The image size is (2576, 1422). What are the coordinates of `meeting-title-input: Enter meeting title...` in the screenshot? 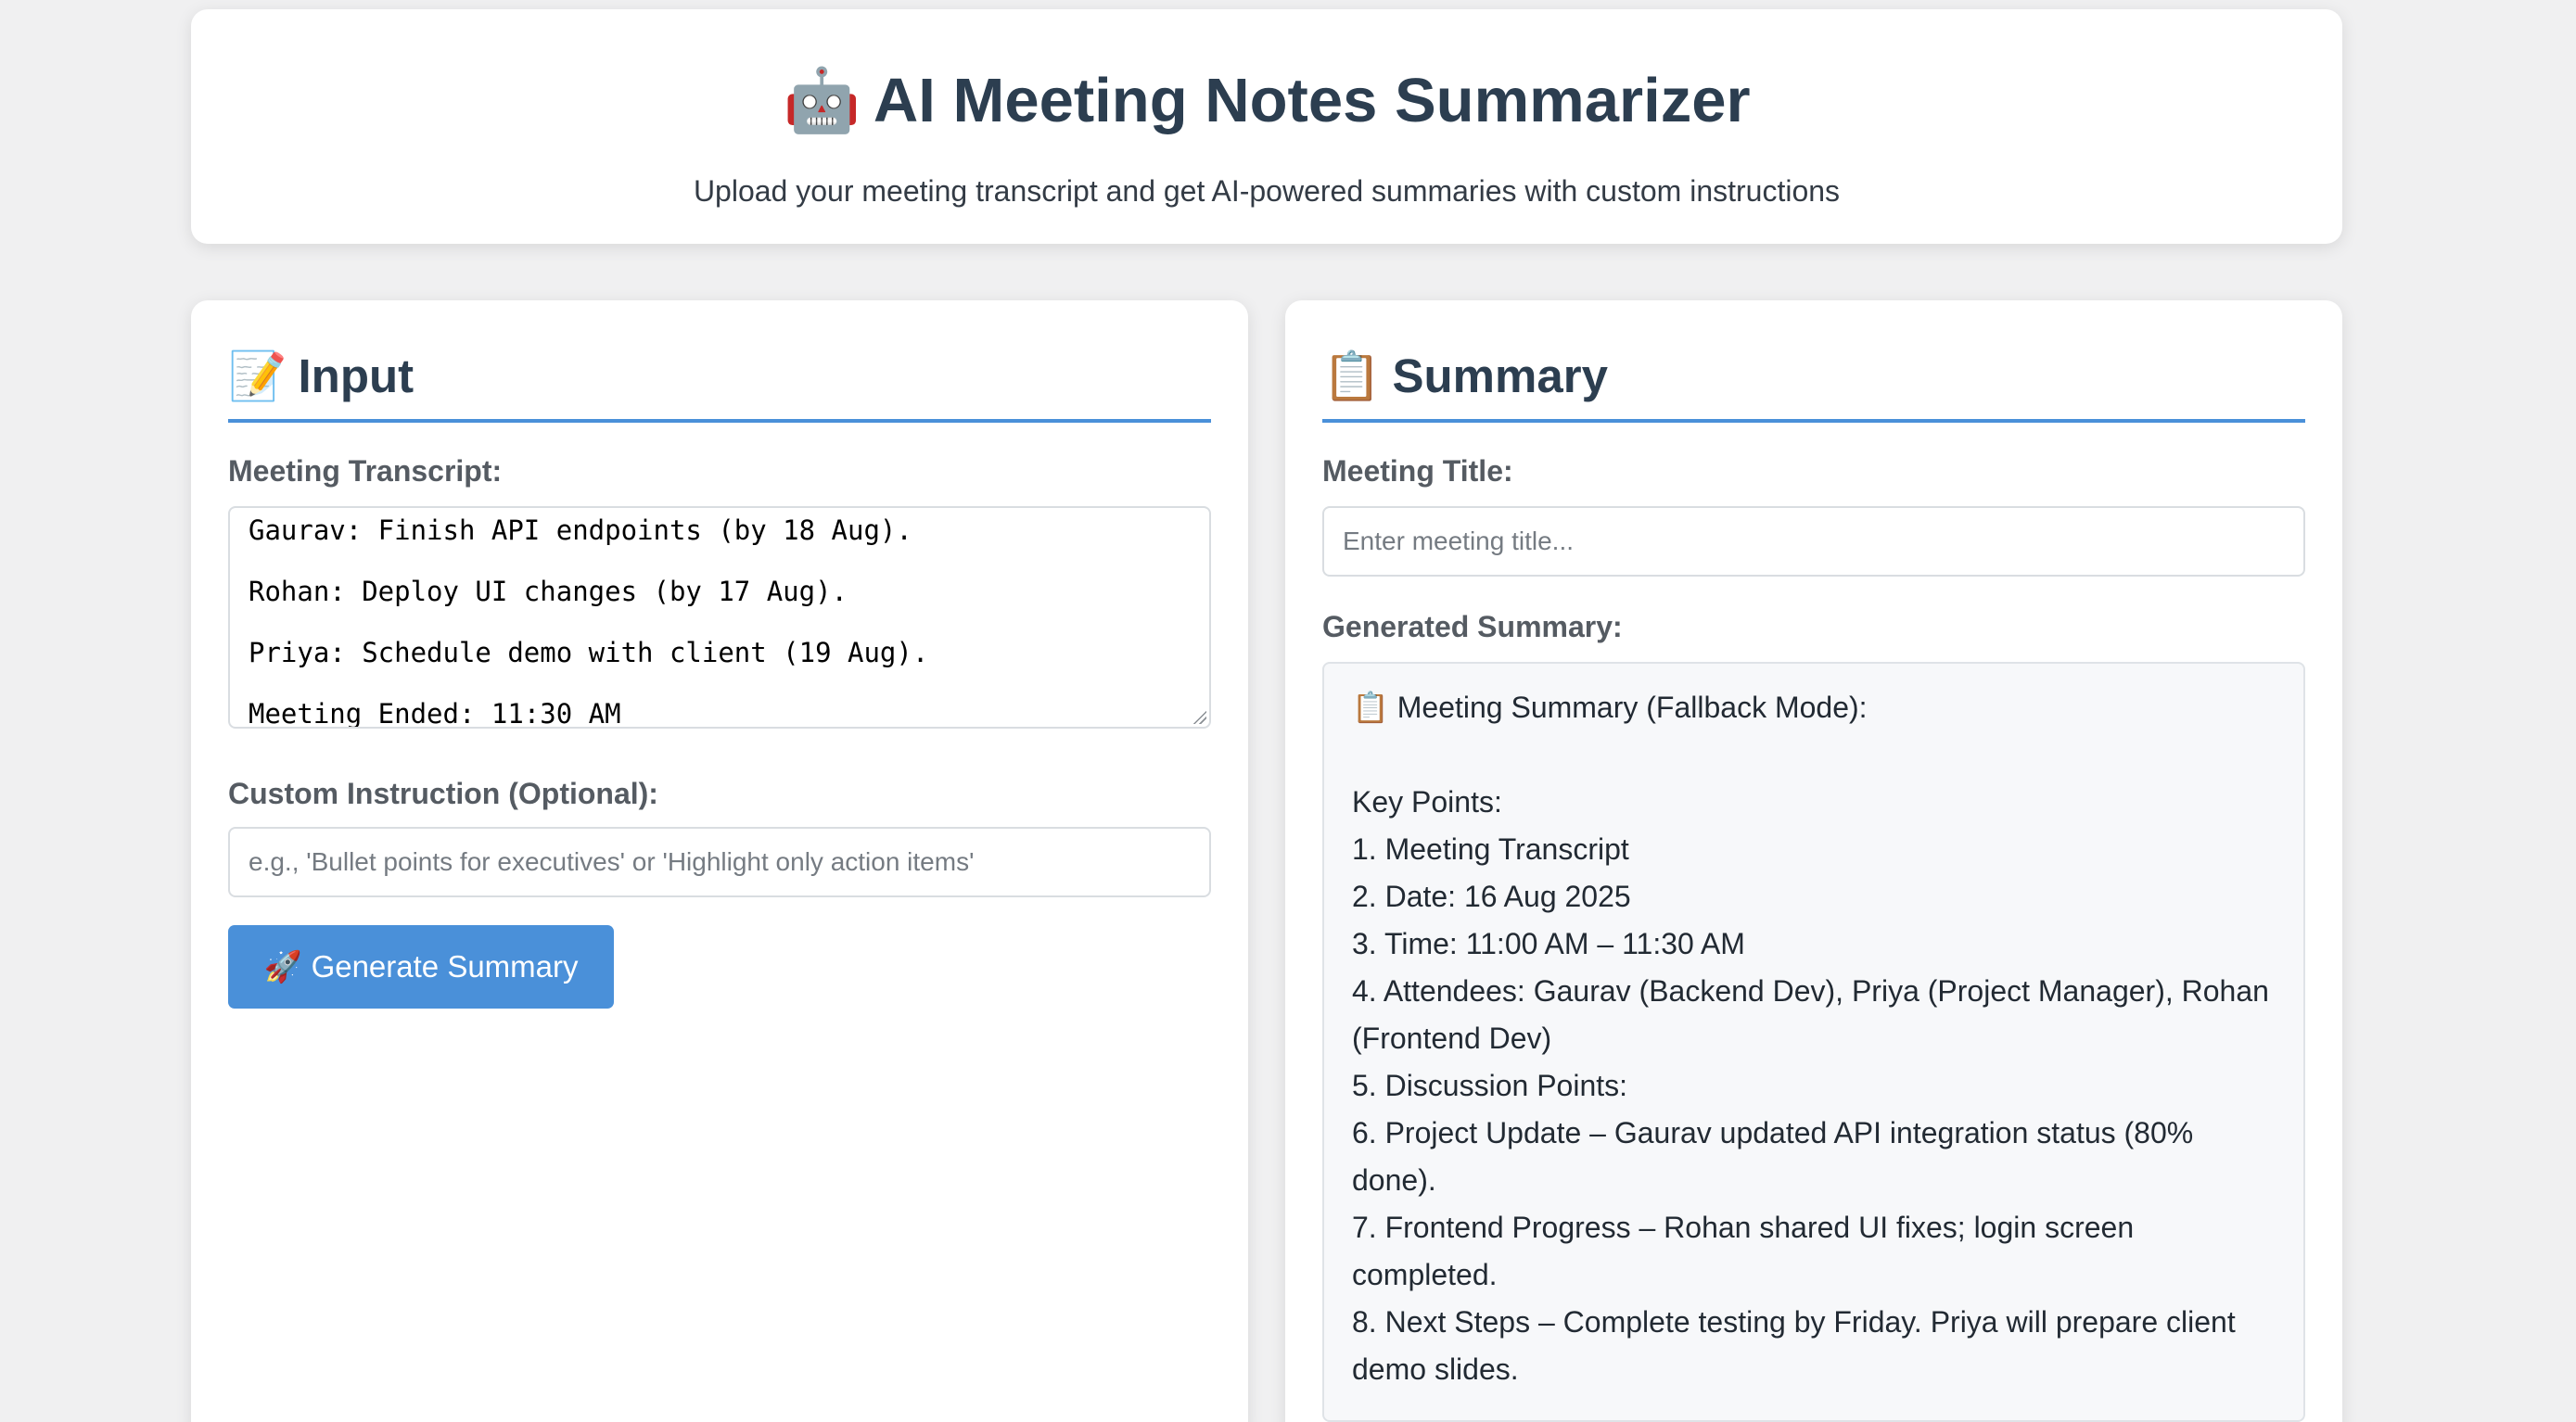 It's located at (1813, 541).